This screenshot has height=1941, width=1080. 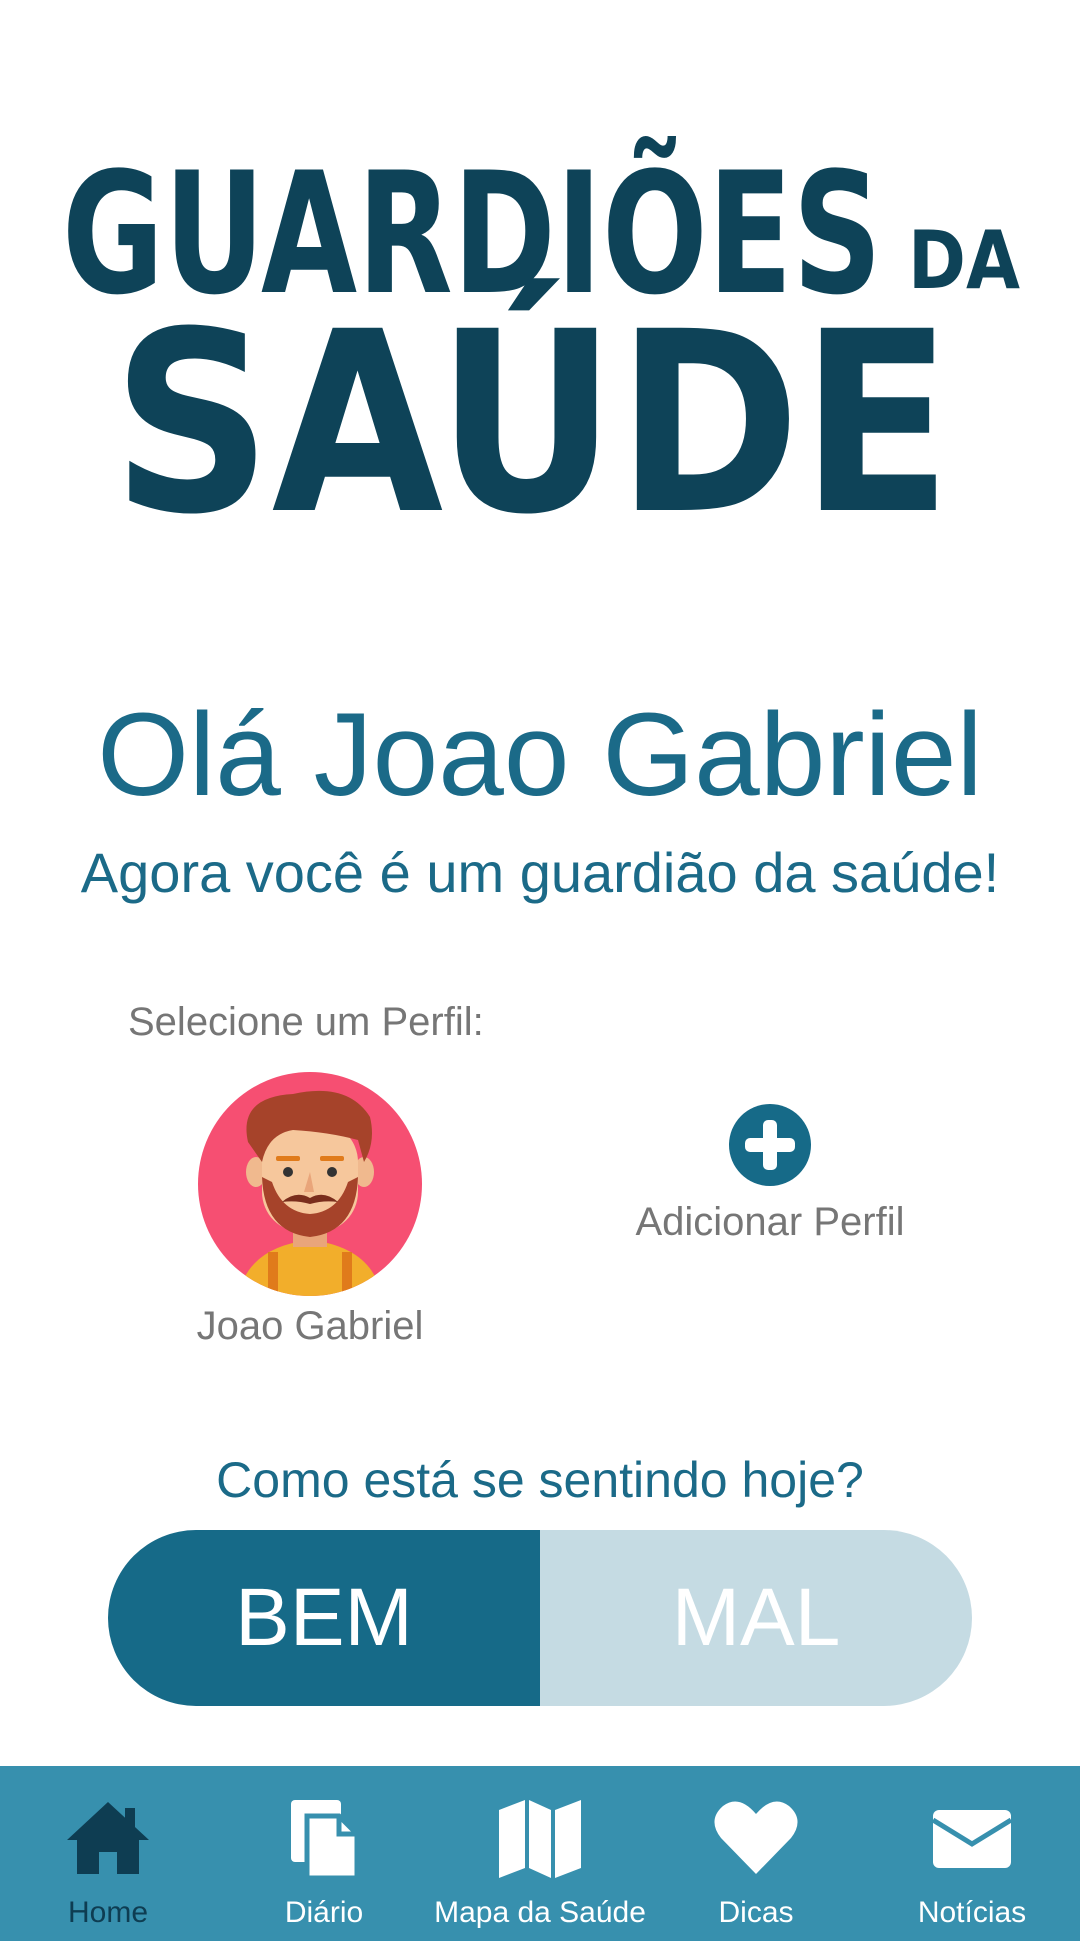 I want to click on select-profile-label: Selecione um Perfil:, so click(x=306, y=1022).